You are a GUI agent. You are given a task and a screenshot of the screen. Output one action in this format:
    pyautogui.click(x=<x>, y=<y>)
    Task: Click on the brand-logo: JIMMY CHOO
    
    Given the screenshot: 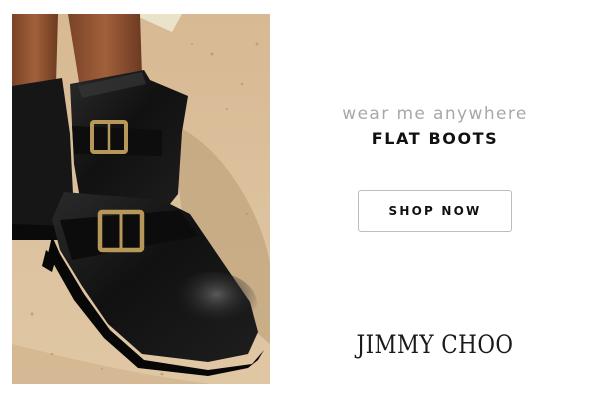 What is the action you would take?
    pyautogui.click(x=435, y=344)
    